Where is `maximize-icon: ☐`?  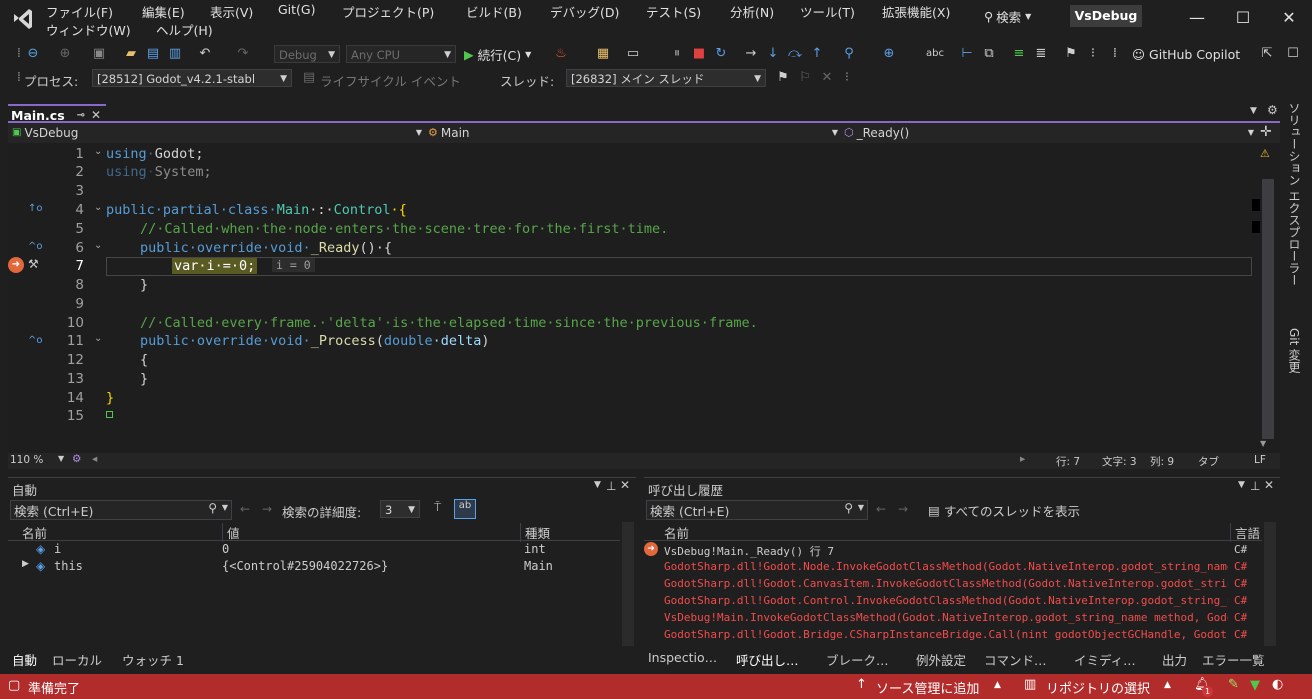
maximize-icon: ☐ is located at coordinates (1243, 18).